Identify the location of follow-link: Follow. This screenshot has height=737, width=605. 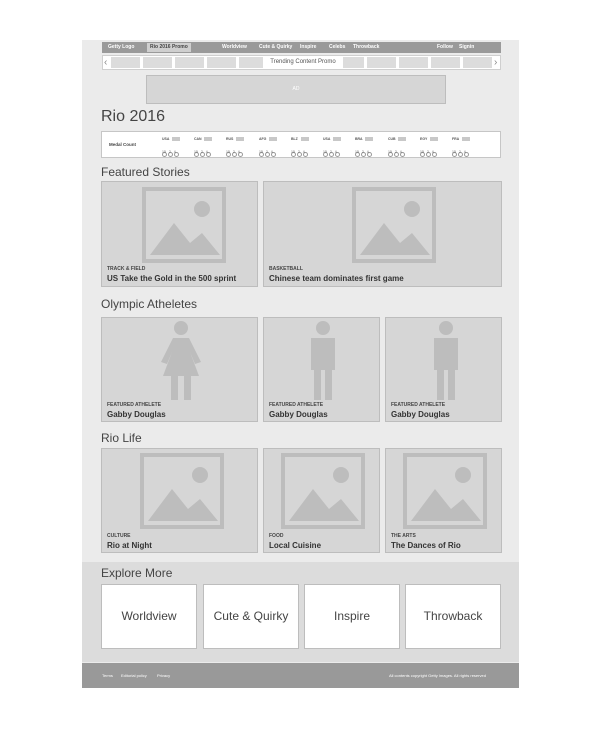
(445, 47).